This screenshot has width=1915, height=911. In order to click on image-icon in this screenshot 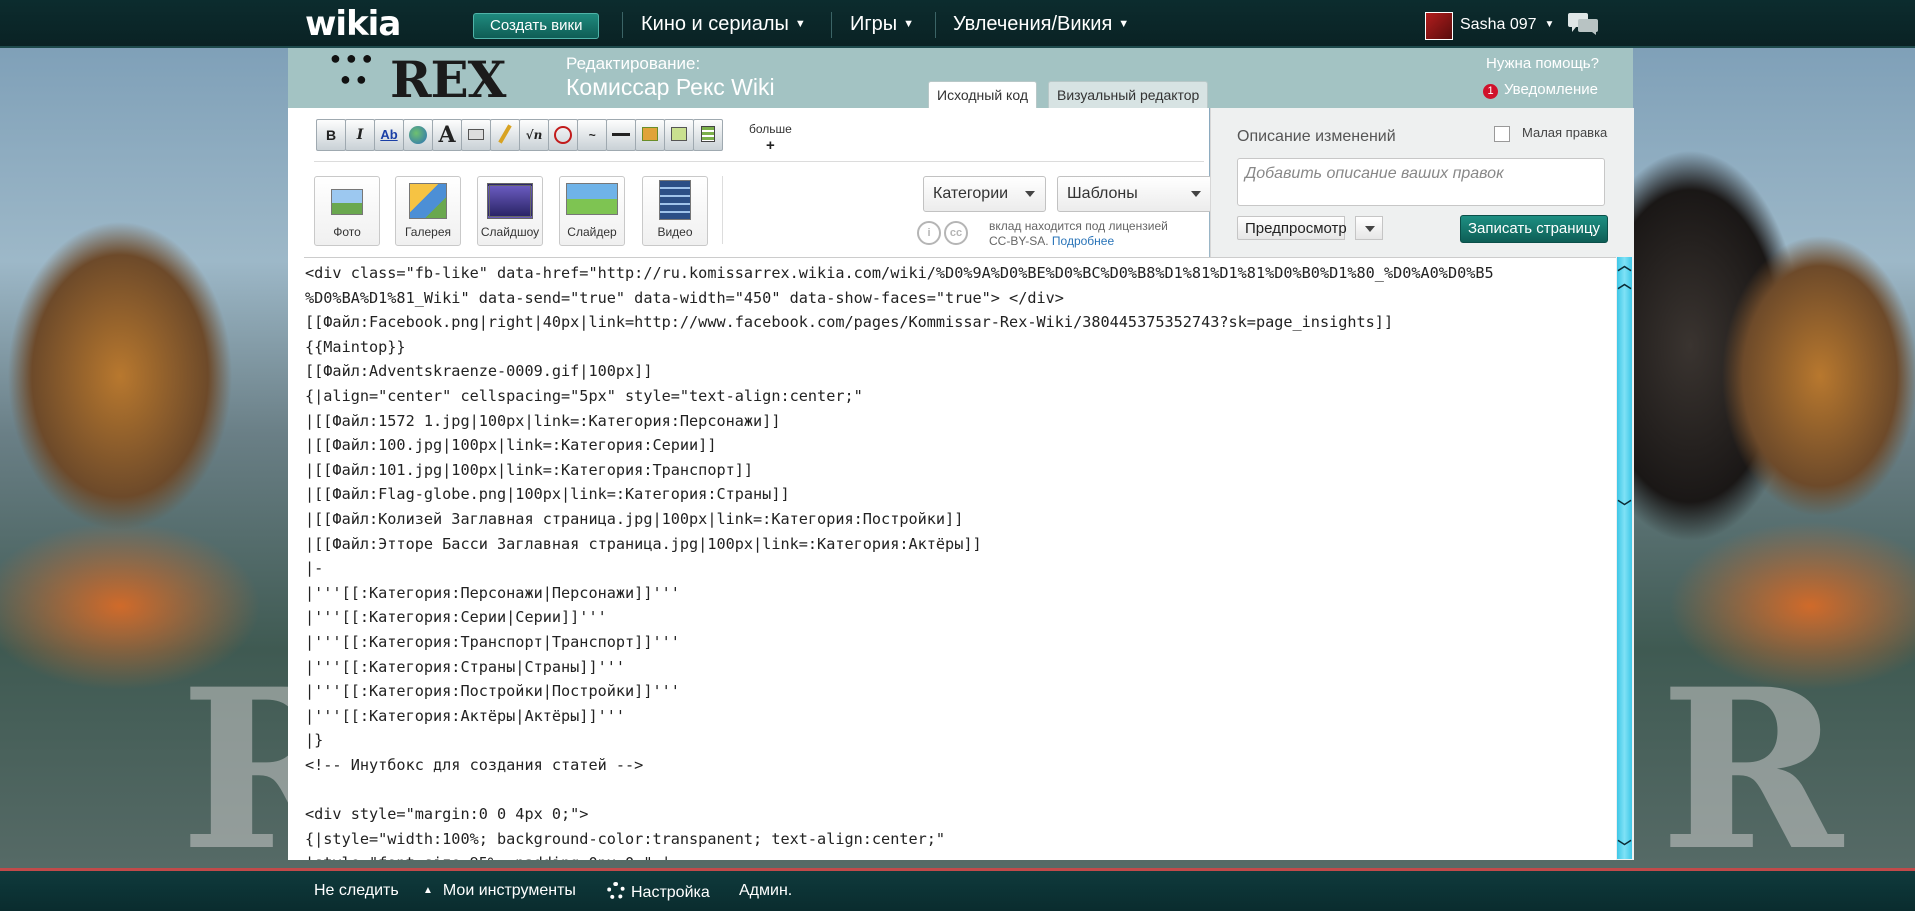, I will do `click(476, 135)`.